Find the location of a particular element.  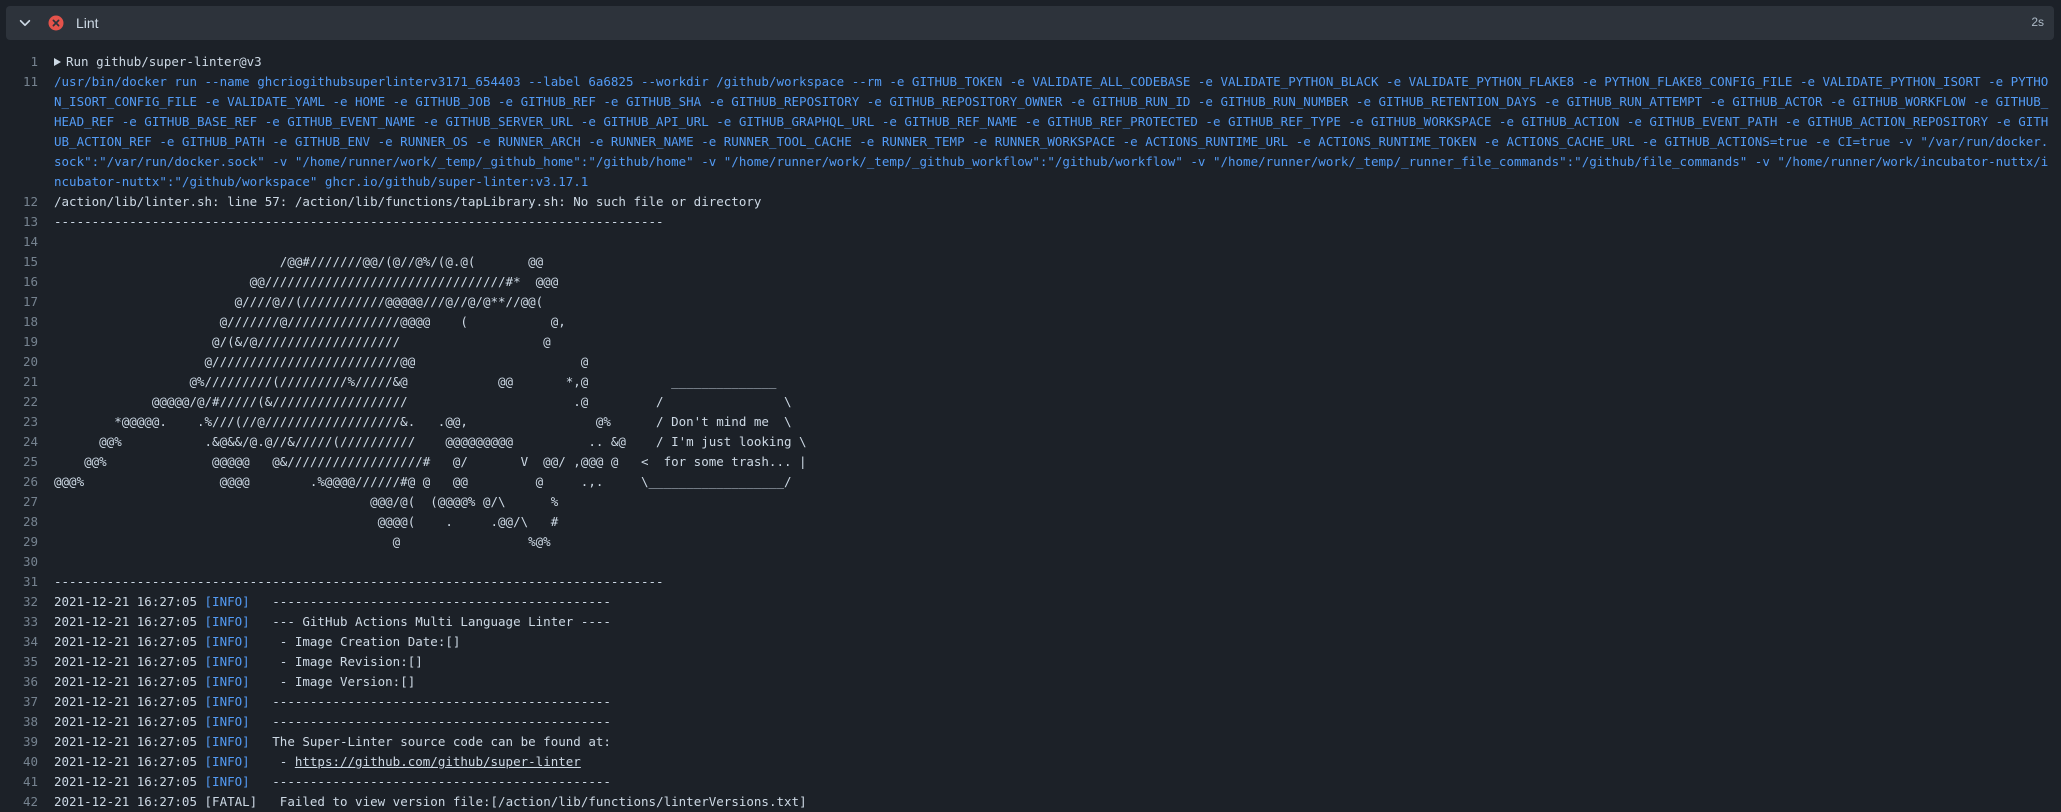

line-number: 34 is located at coordinates (27, 642).